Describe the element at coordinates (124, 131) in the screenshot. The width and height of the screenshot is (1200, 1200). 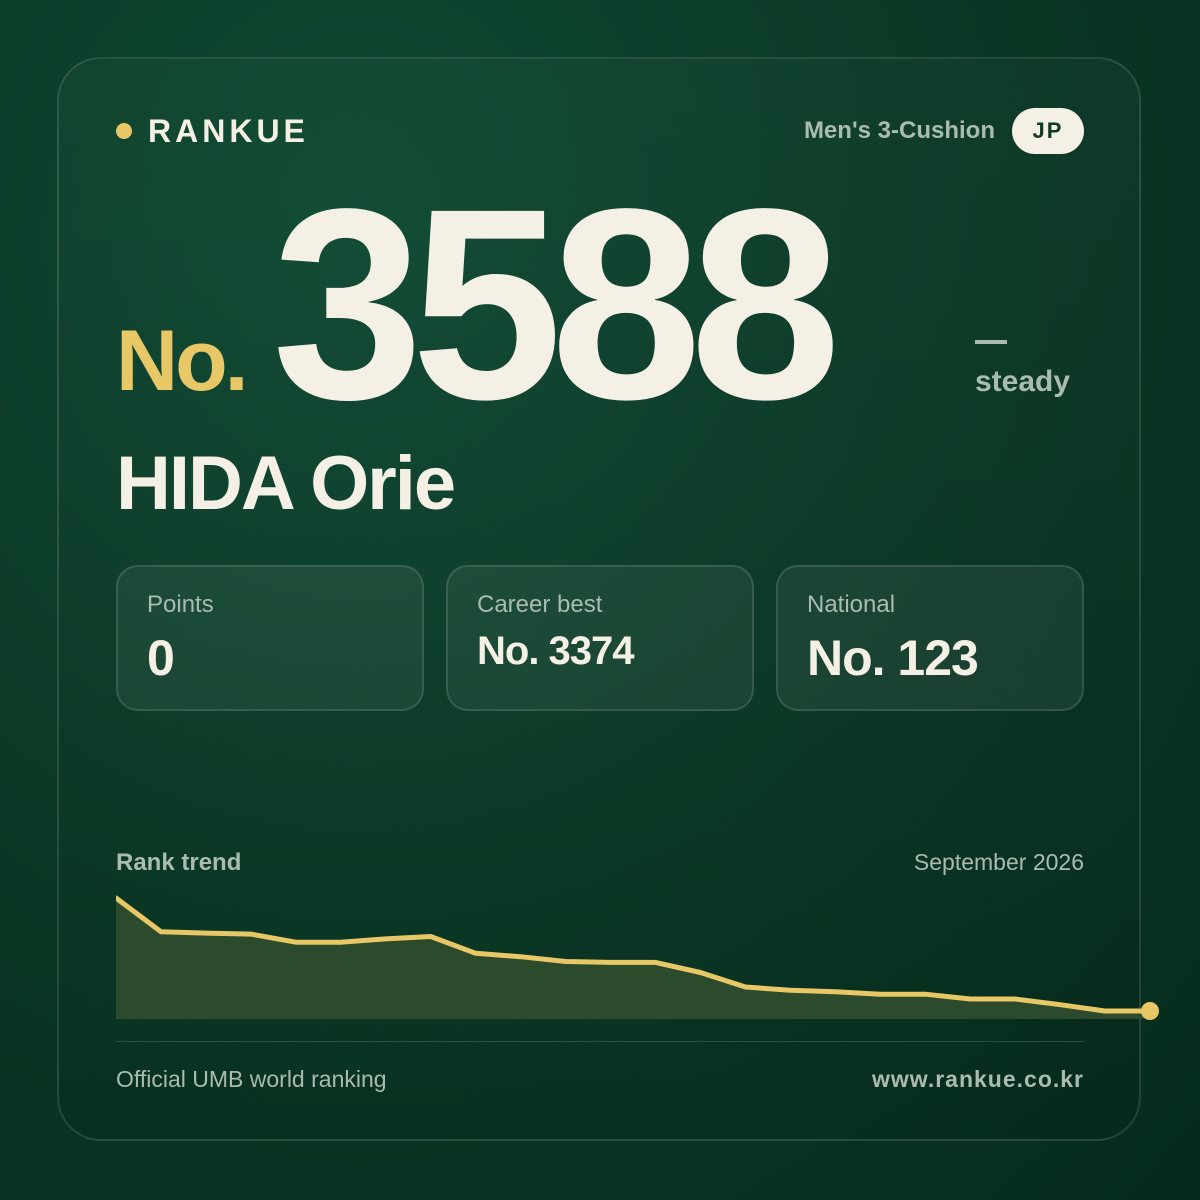
I see `brand-dot-icon` at that location.